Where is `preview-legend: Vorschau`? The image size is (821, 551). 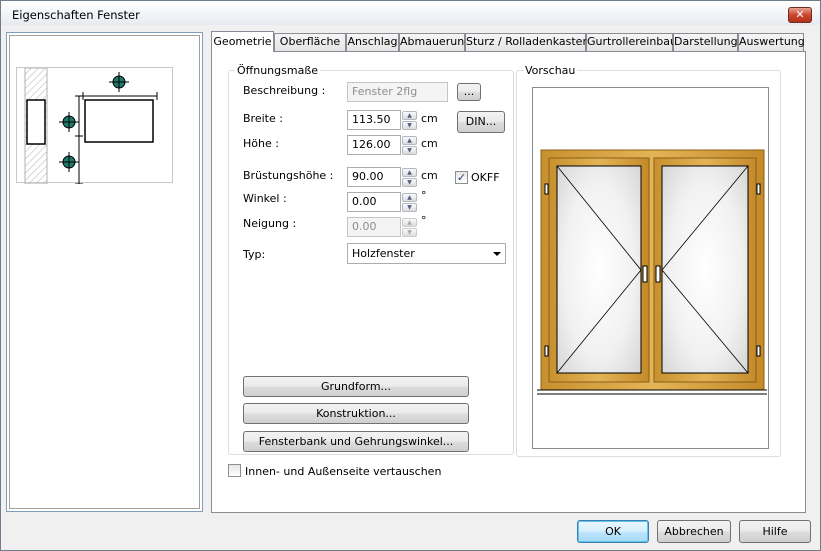
preview-legend: Vorschau is located at coordinates (550, 70).